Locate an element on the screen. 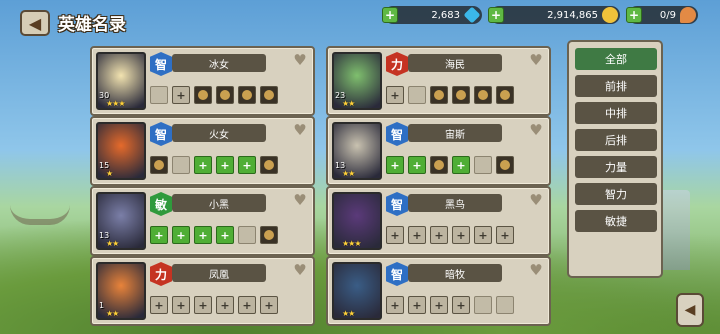 This screenshot has height=334, width=720. add-stamina-button: + is located at coordinates (634, 15).